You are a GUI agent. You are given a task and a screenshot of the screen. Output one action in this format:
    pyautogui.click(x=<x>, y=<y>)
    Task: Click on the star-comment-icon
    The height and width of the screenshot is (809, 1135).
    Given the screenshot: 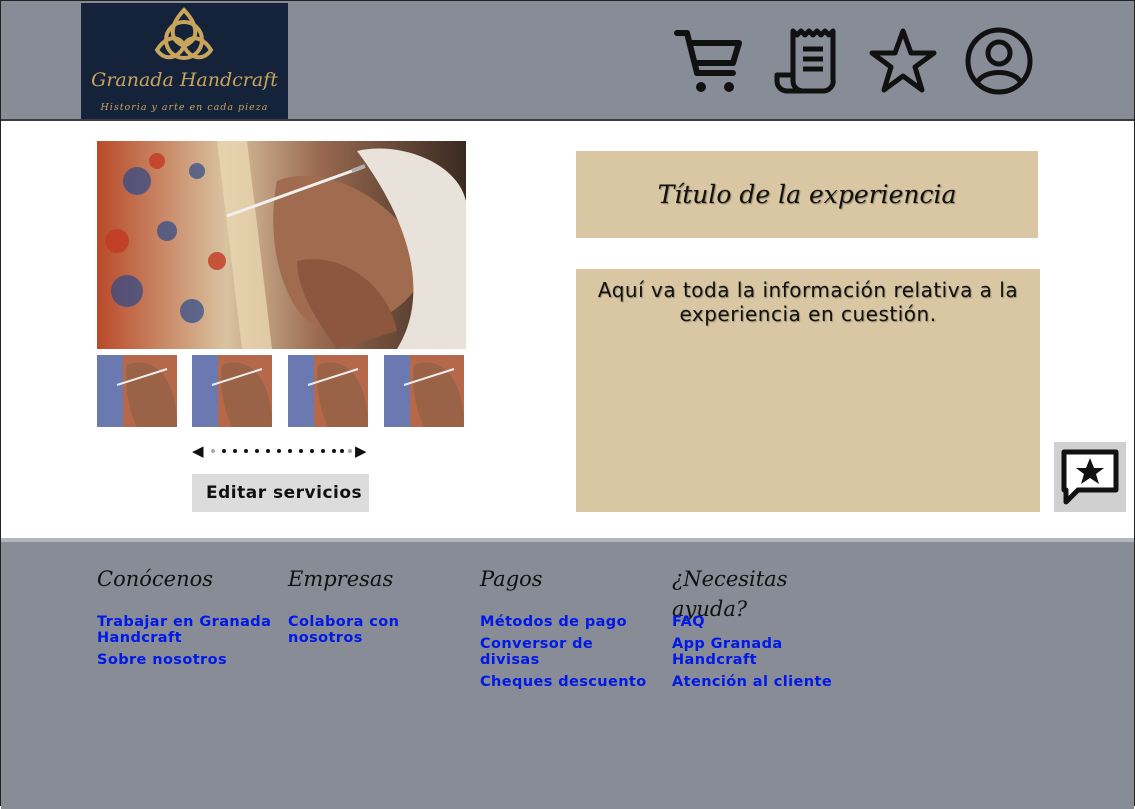 What is the action you would take?
    pyautogui.click(x=1090, y=477)
    